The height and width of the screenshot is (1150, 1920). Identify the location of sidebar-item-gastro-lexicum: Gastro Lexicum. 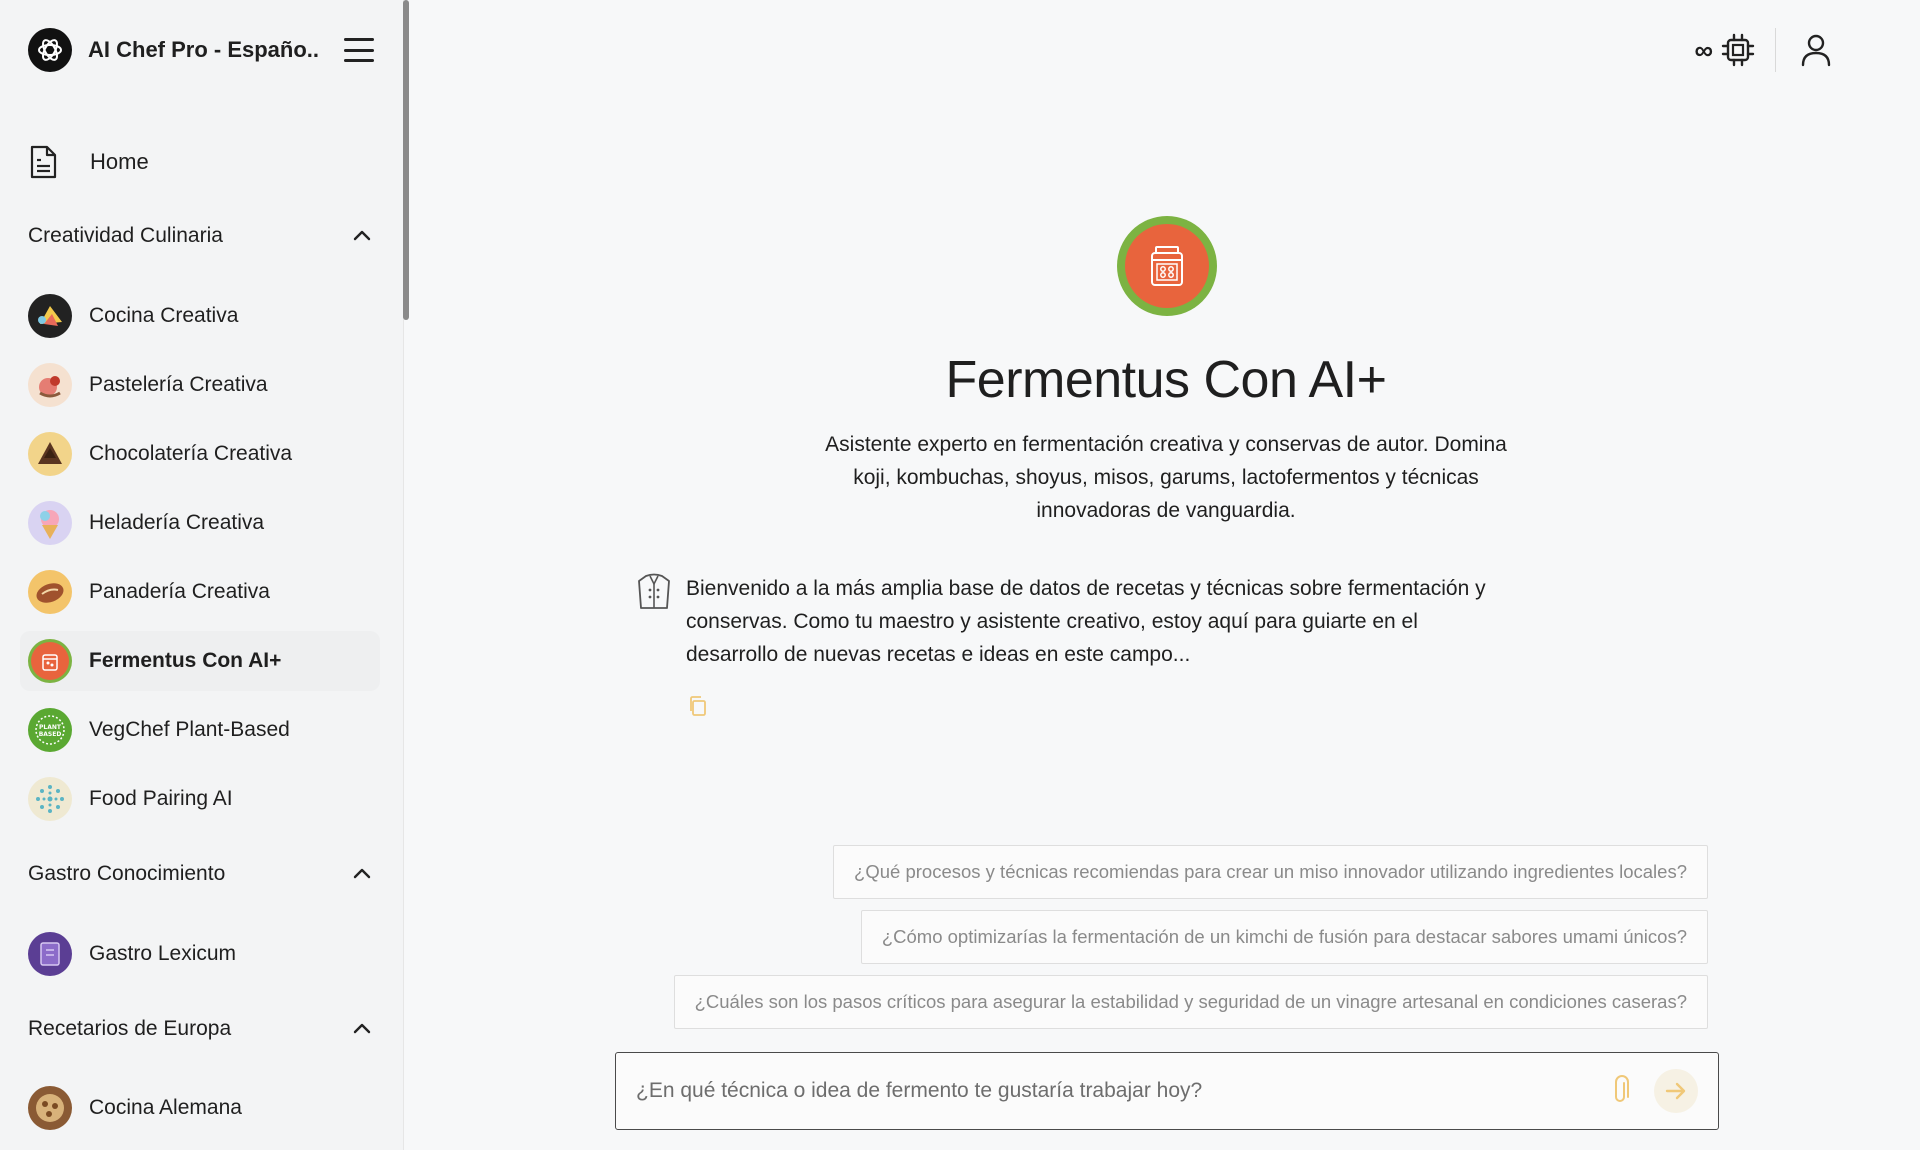
(200, 954).